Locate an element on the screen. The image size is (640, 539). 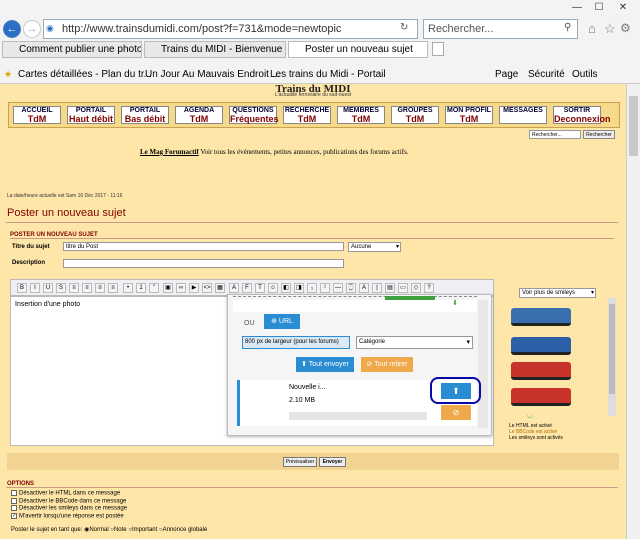
font-color-icon: A is located at coordinates (364, 288).